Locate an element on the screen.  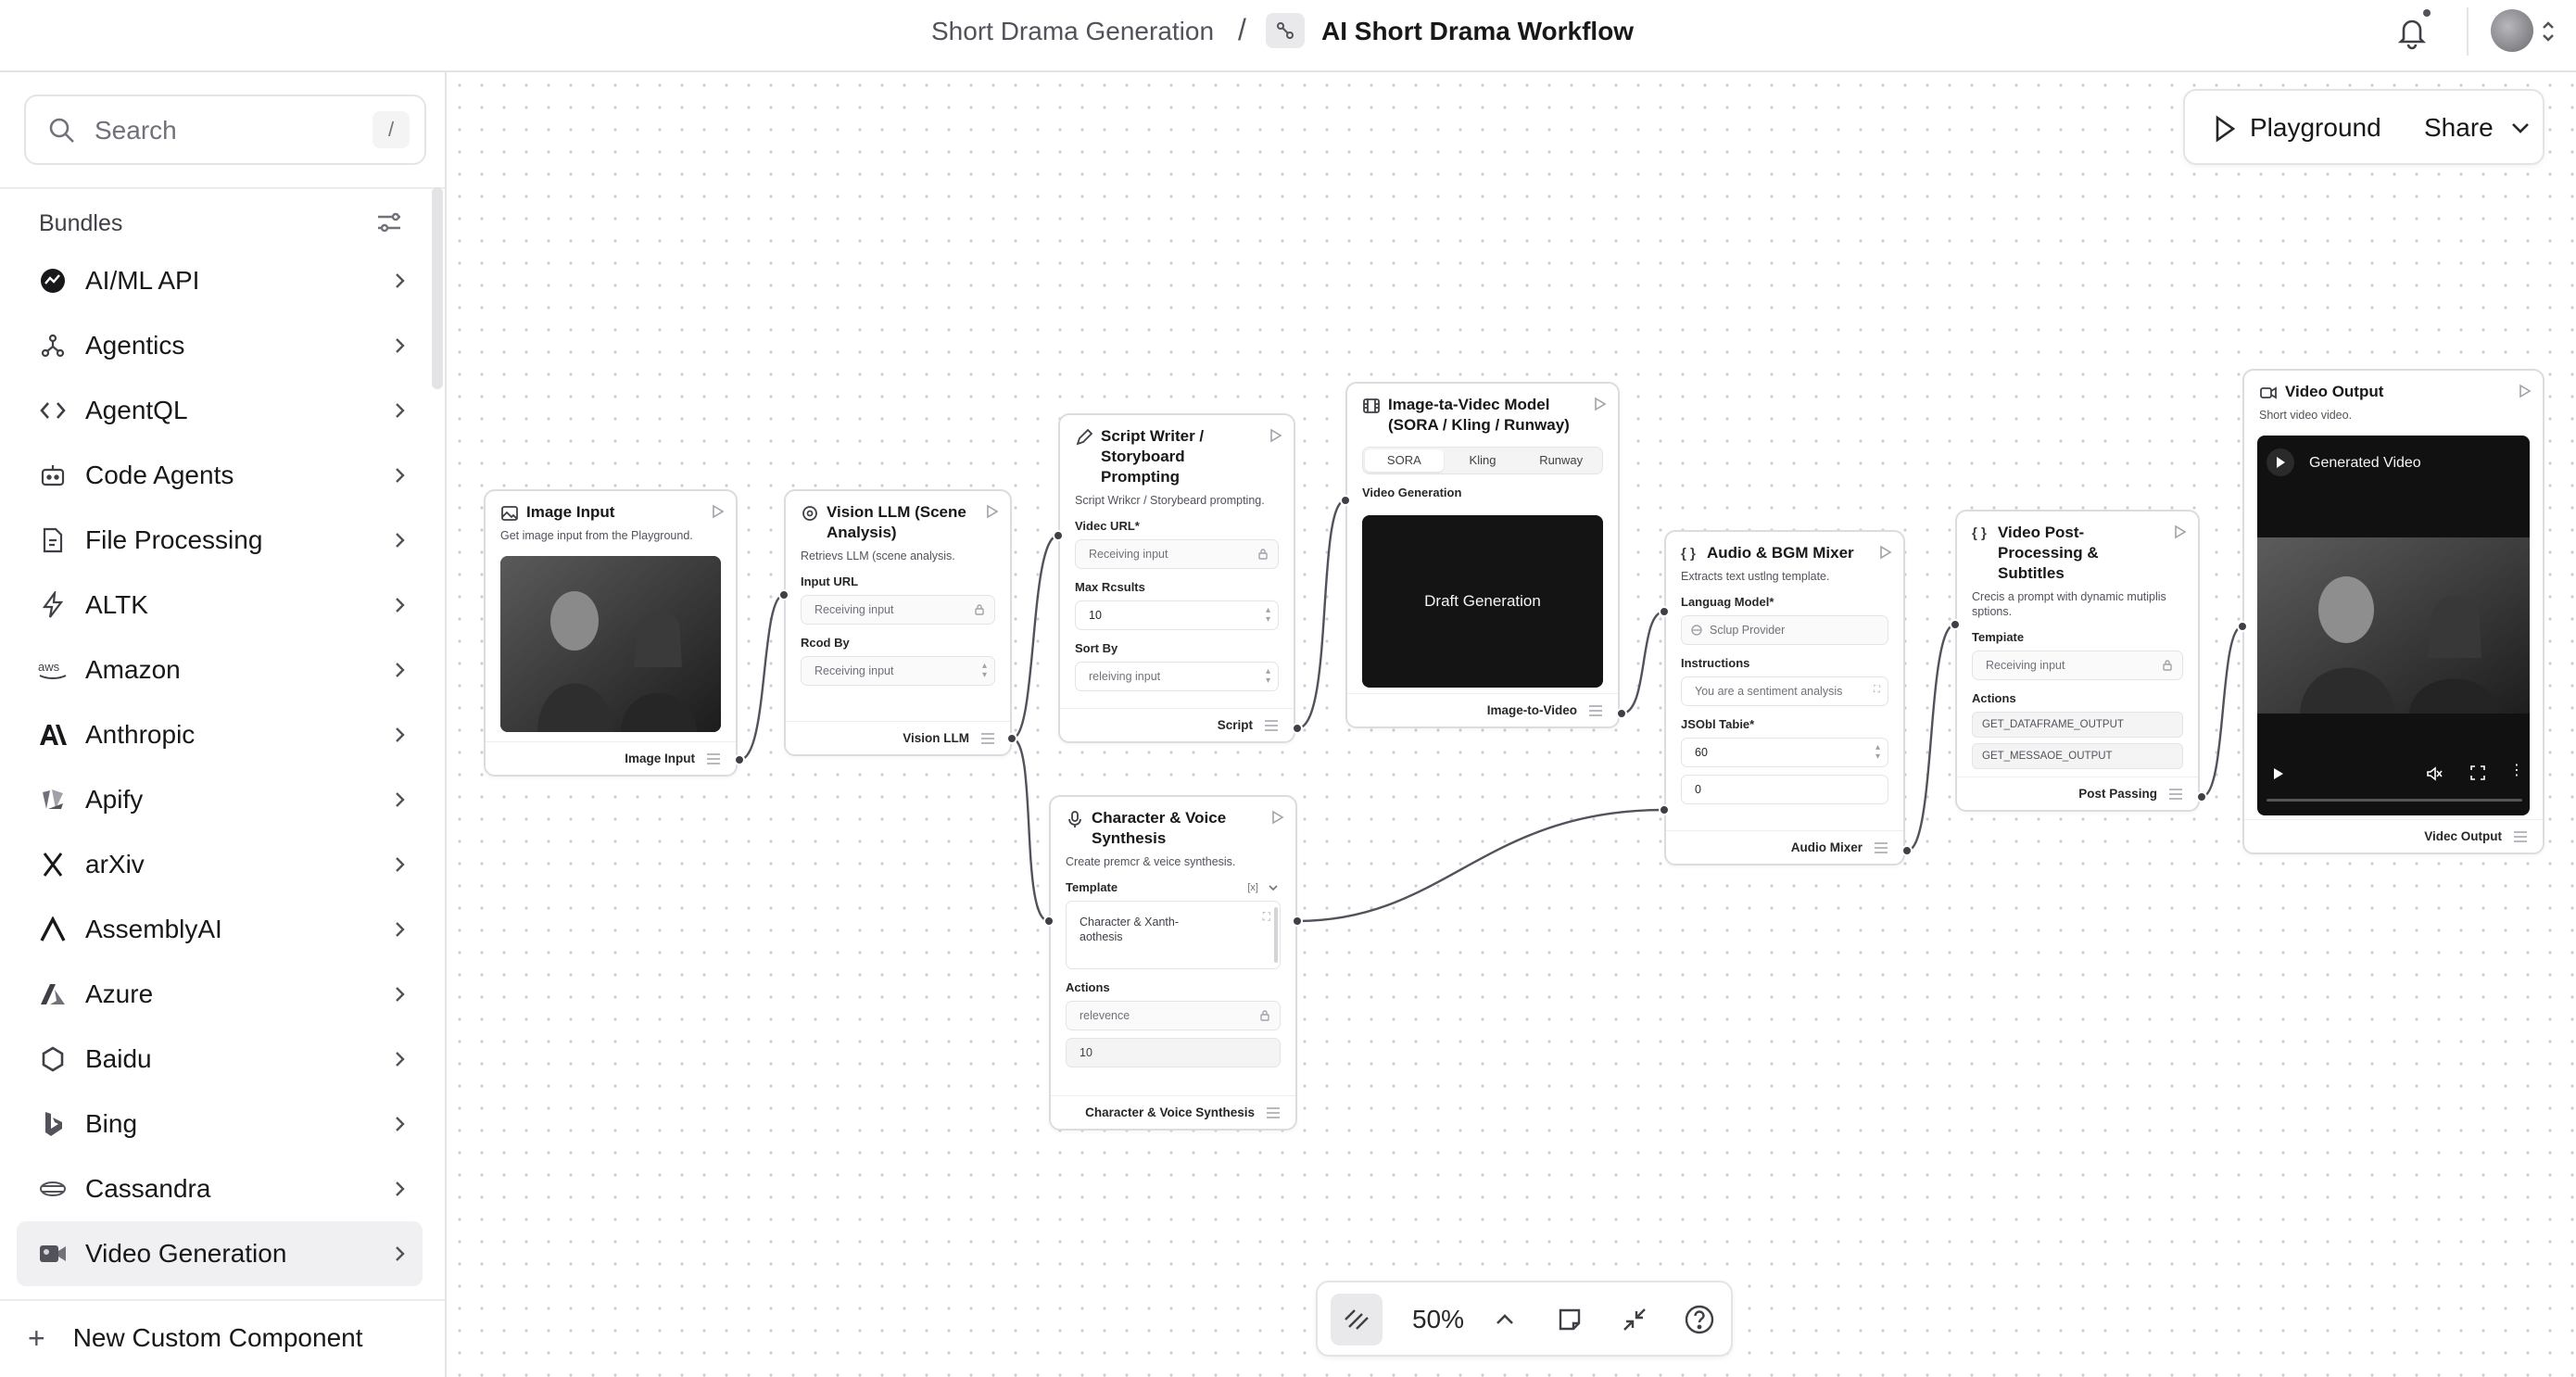
action-option: GET_MESSAOE_OUTPUT is located at coordinates (2077, 756).